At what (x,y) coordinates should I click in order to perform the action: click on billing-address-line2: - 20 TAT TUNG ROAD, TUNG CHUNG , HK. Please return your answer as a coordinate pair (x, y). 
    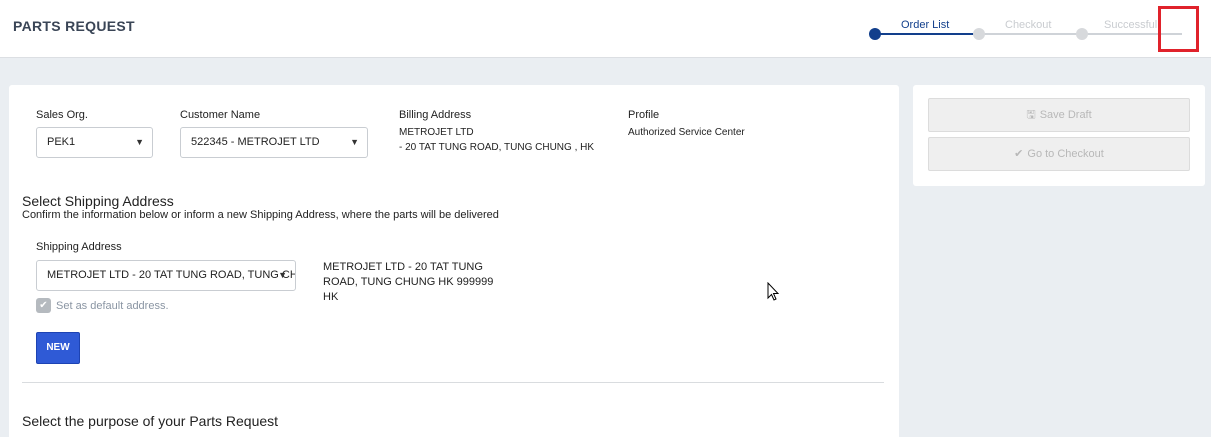
    Looking at the image, I should click on (497, 147).